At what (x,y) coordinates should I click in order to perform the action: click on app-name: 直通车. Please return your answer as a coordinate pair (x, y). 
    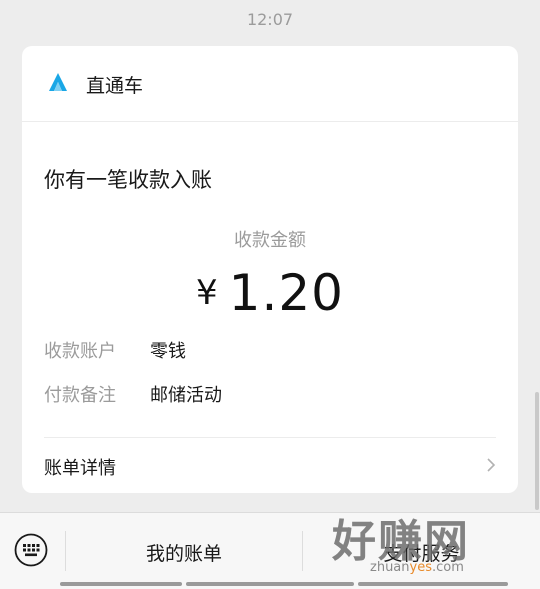
    Looking at the image, I should click on (115, 86).